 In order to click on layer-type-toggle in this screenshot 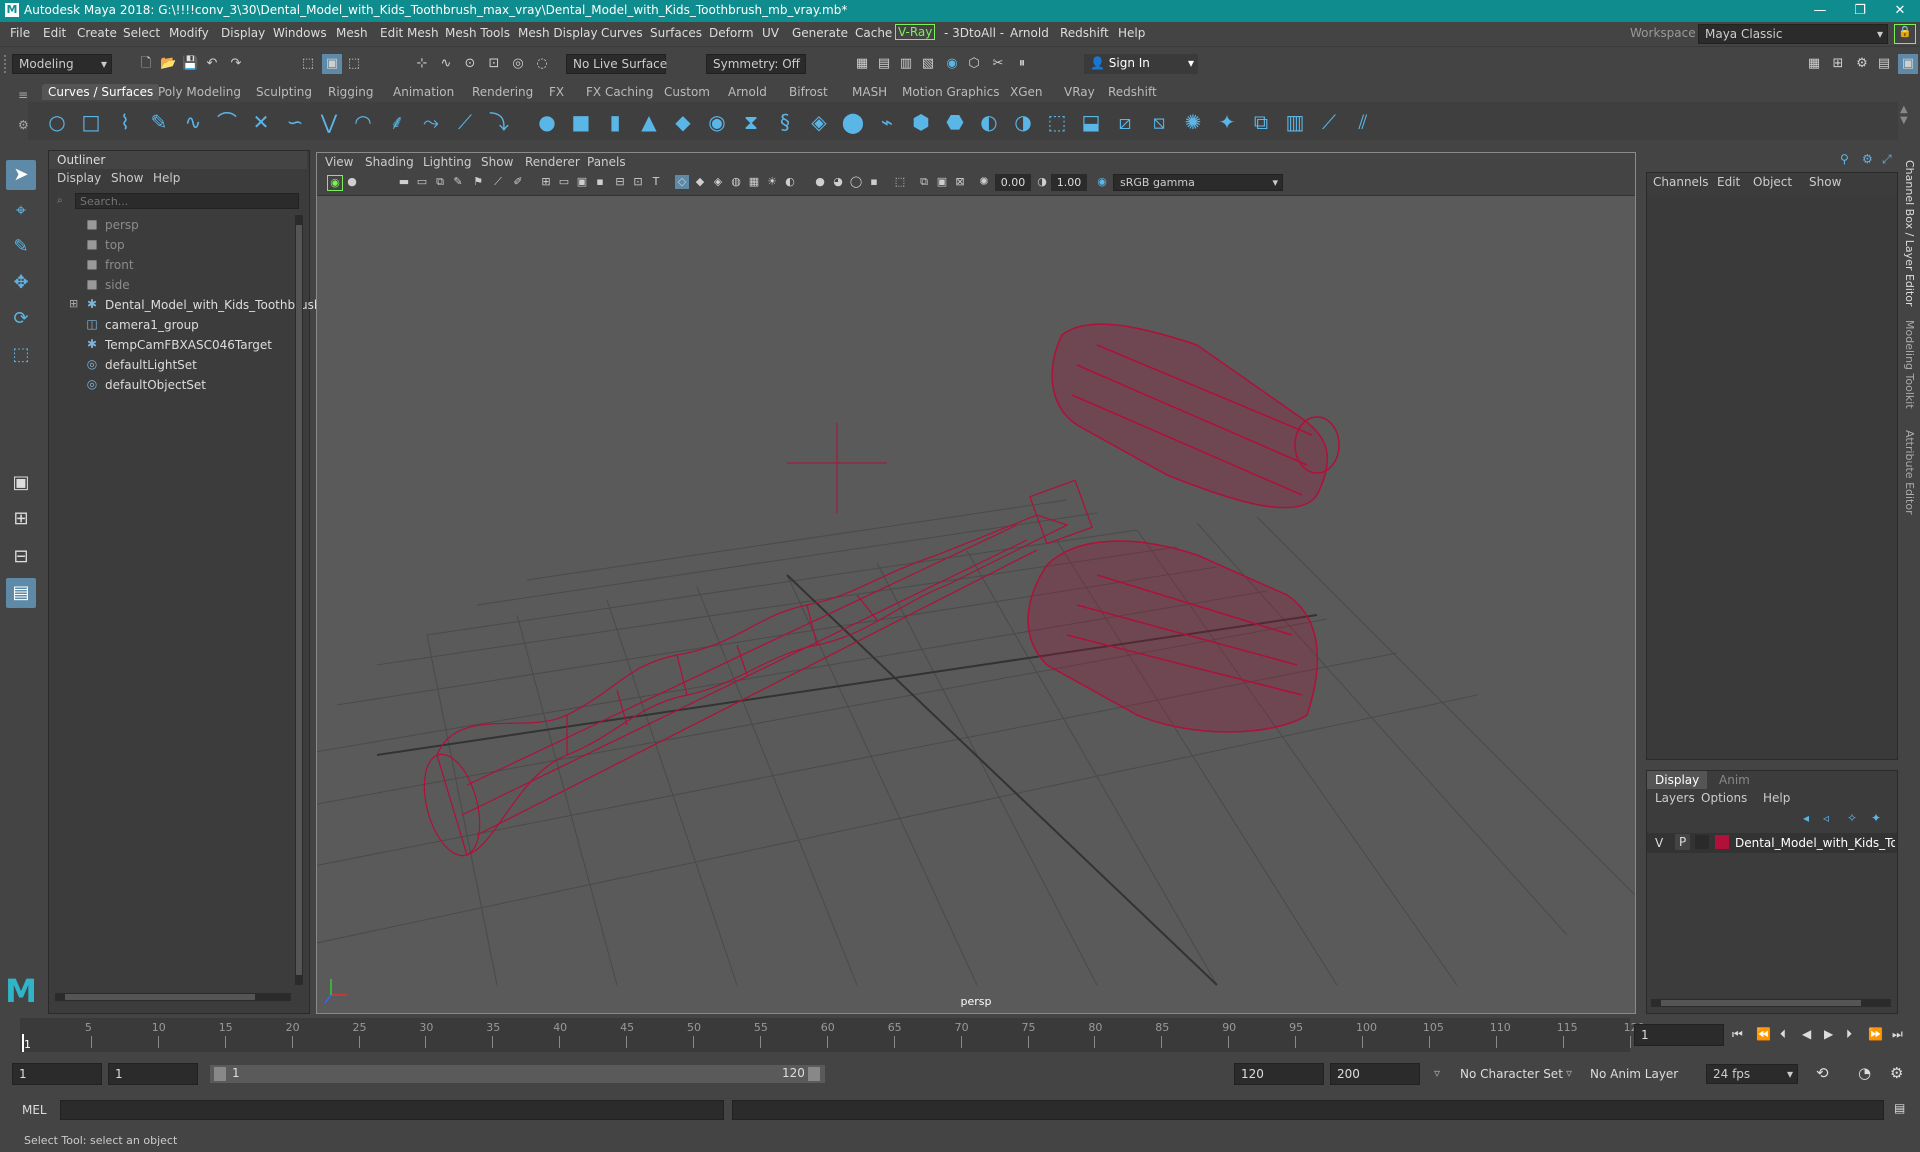, I will do `click(1702, 842)`.